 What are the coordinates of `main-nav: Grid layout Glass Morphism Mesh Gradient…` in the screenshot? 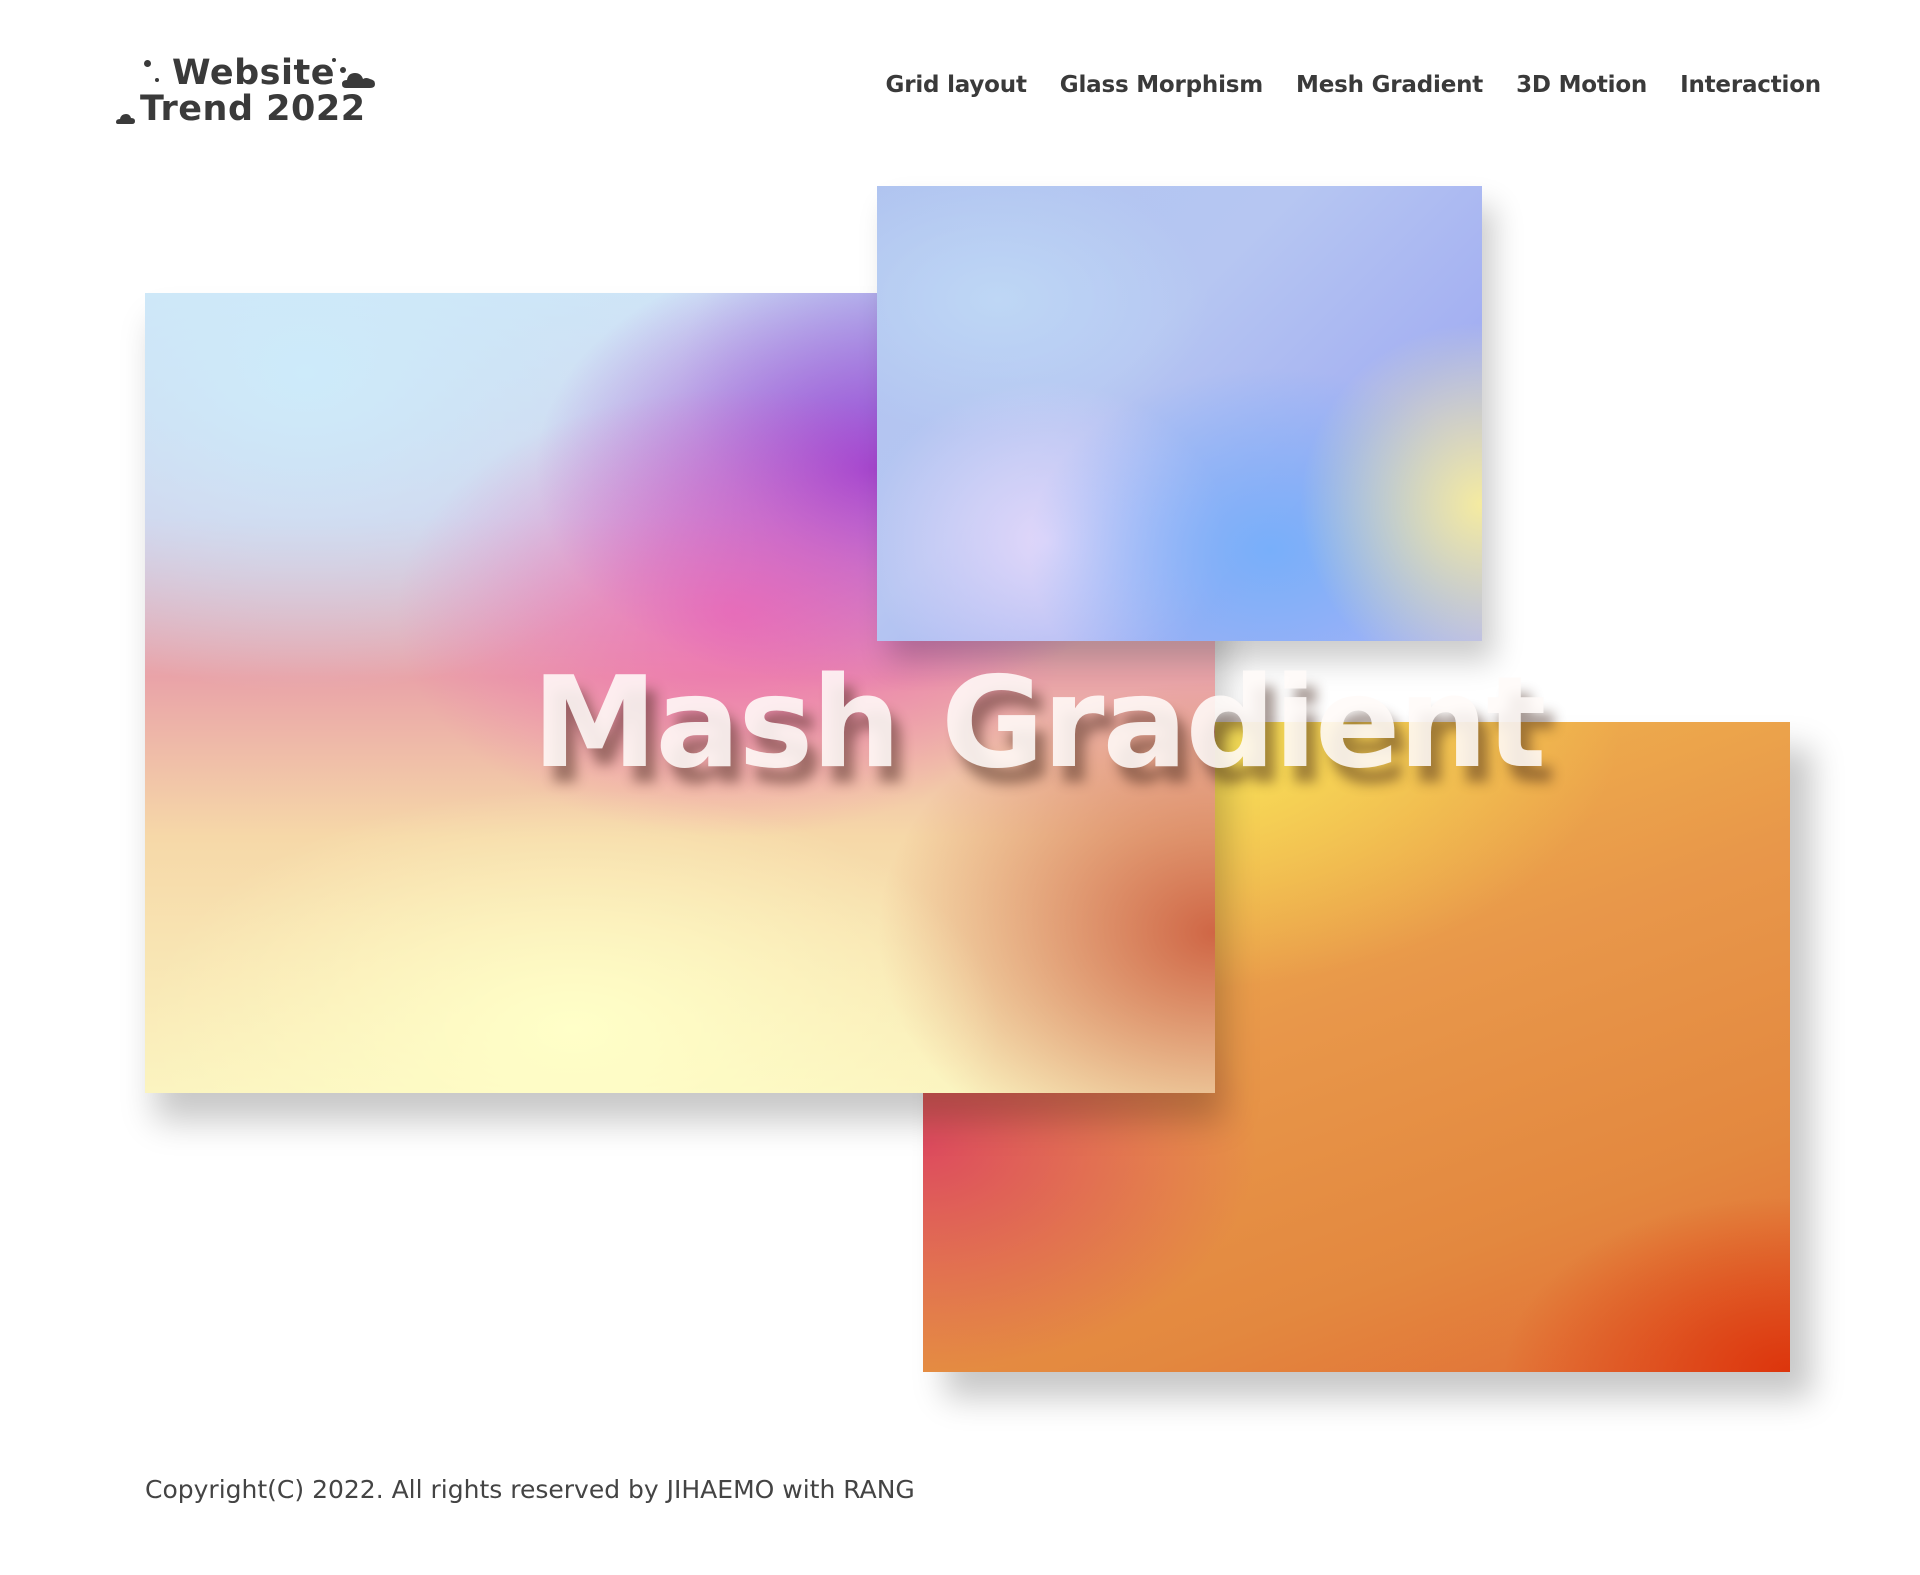 It's located at (1354, 85).